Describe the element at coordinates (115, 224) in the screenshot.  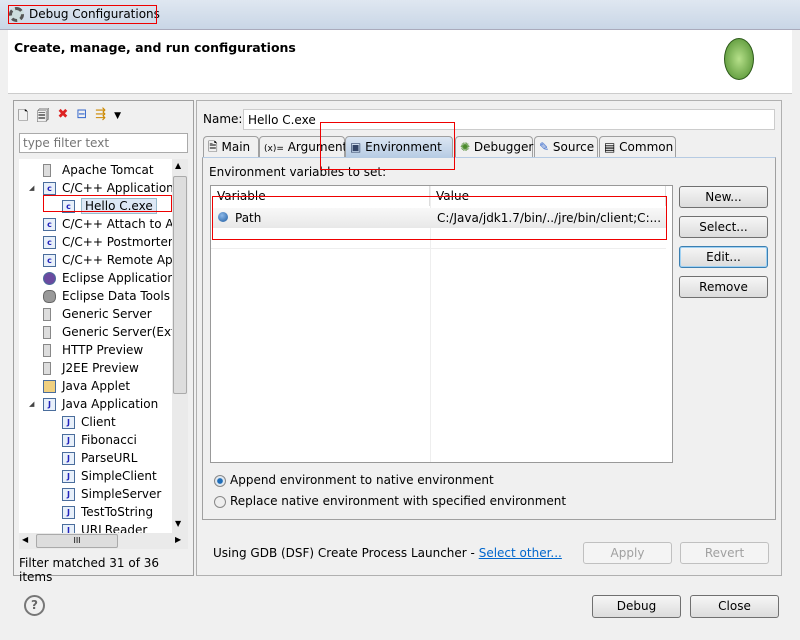
I see `tree-item: c C/C++ Attach to App` at that location.